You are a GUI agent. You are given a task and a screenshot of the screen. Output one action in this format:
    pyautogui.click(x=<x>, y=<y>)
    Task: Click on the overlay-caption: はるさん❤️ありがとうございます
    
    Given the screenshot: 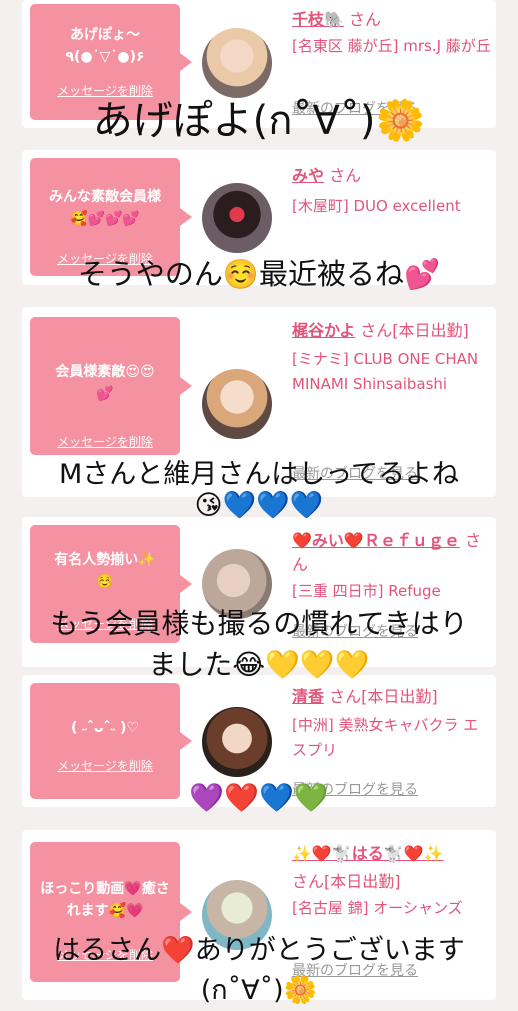 What is the action you would take?
    pyautogui.click(x=259, y=950)
    